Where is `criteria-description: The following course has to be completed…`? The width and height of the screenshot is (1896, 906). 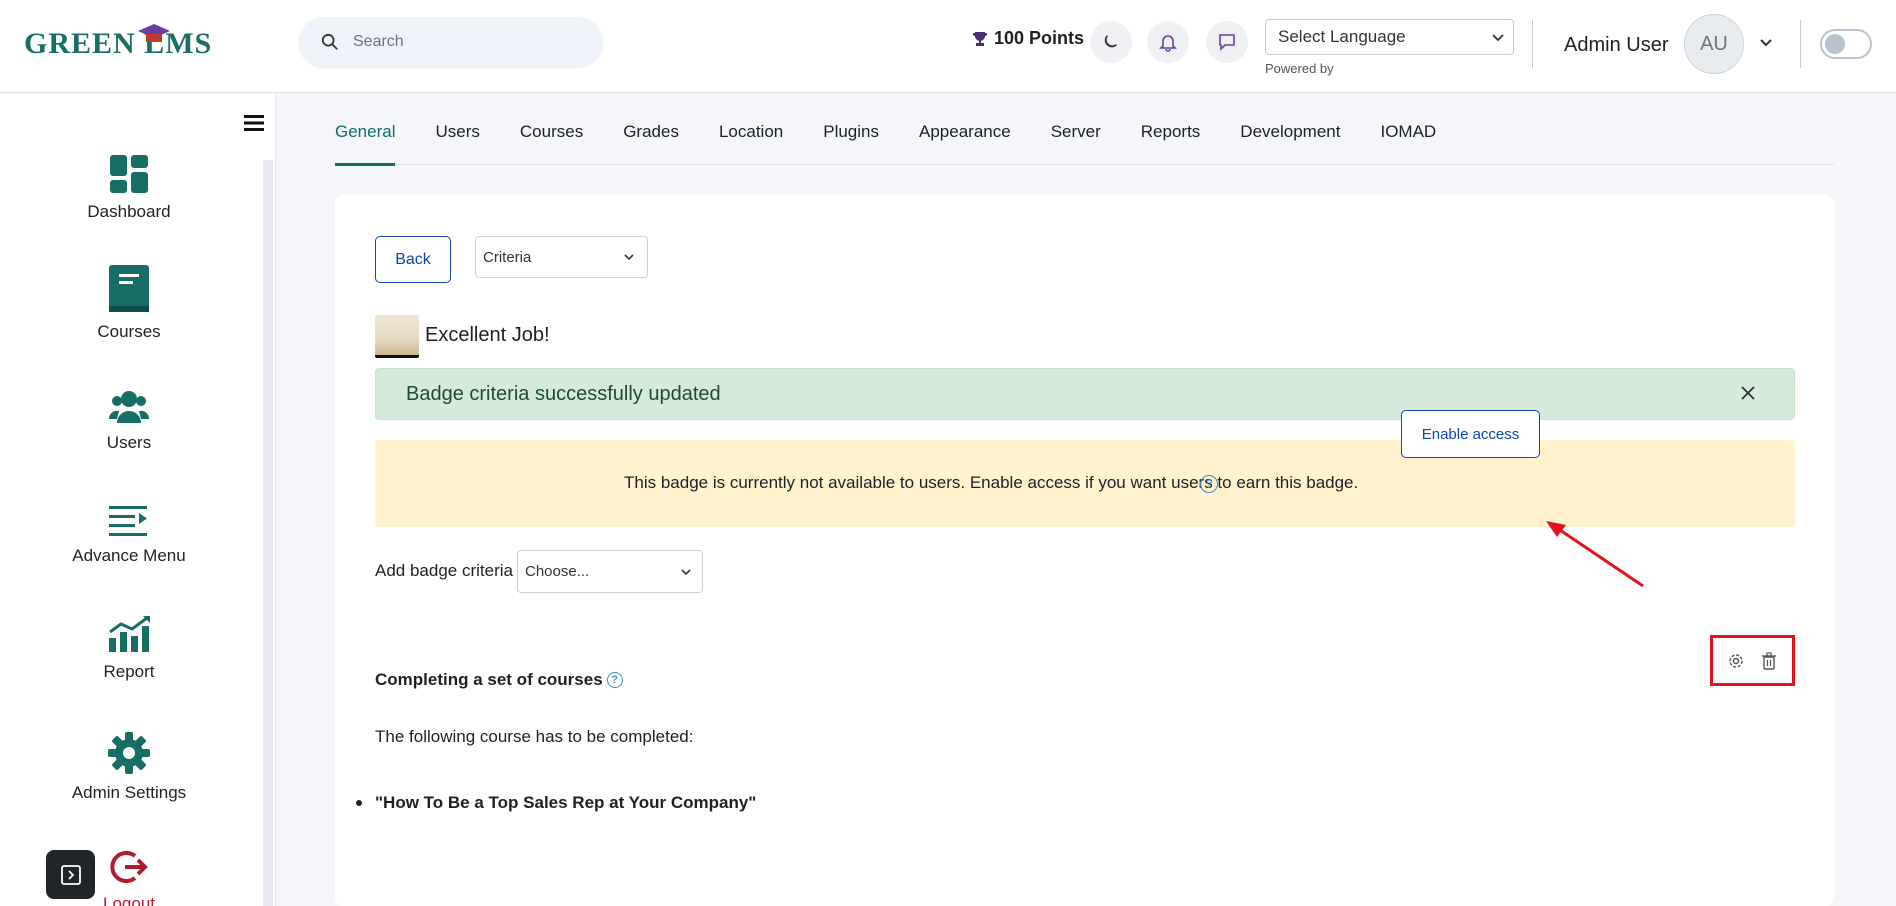 criteria-description: The following course has to be completed… is located at coordinates (534, 736).